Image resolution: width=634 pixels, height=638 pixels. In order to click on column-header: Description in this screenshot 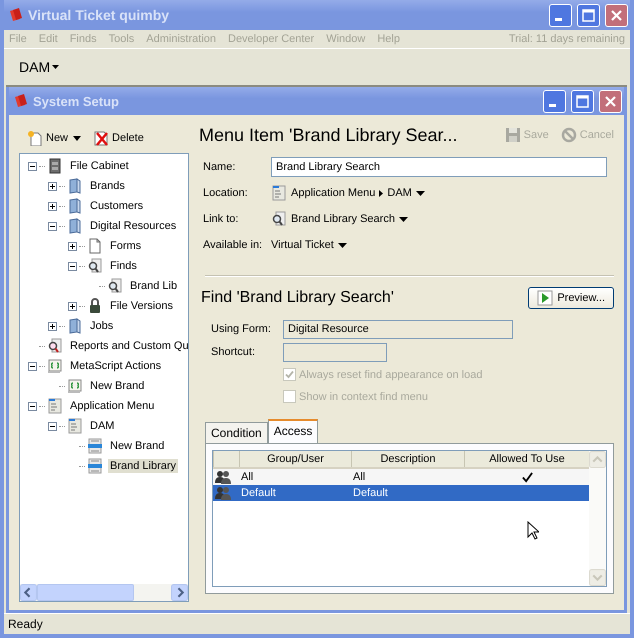, I will do `click(407, 459)`.